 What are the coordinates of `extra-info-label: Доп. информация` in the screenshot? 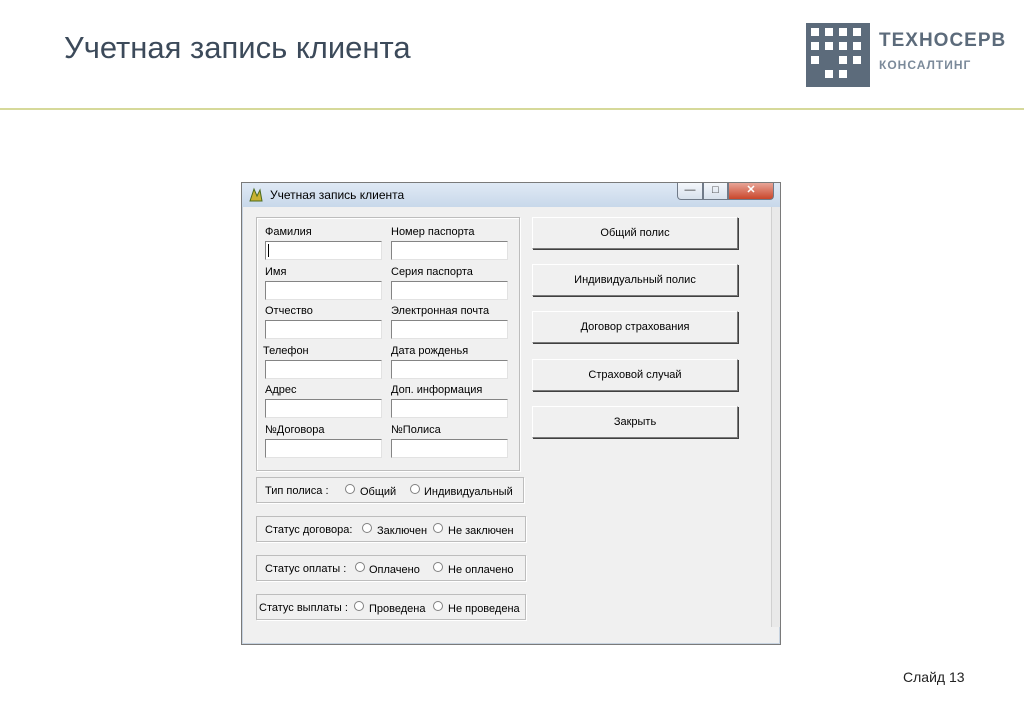 It's located at (437, 390).